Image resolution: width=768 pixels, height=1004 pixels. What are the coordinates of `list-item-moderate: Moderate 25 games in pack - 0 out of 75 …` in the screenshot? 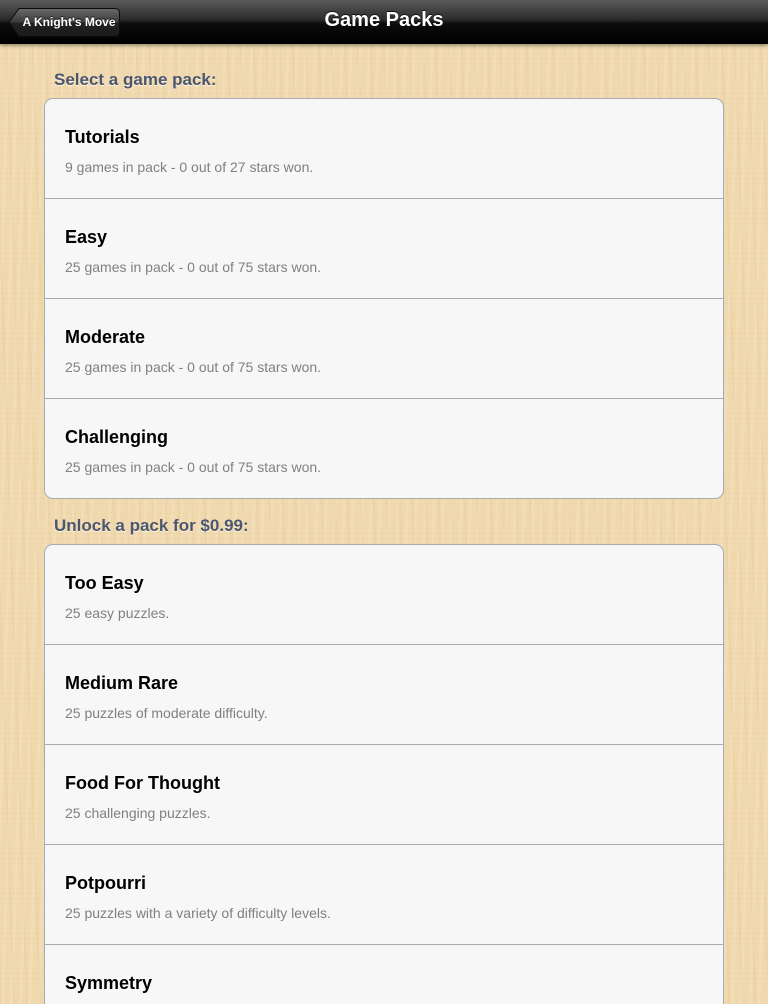 It's located at (384, 349).